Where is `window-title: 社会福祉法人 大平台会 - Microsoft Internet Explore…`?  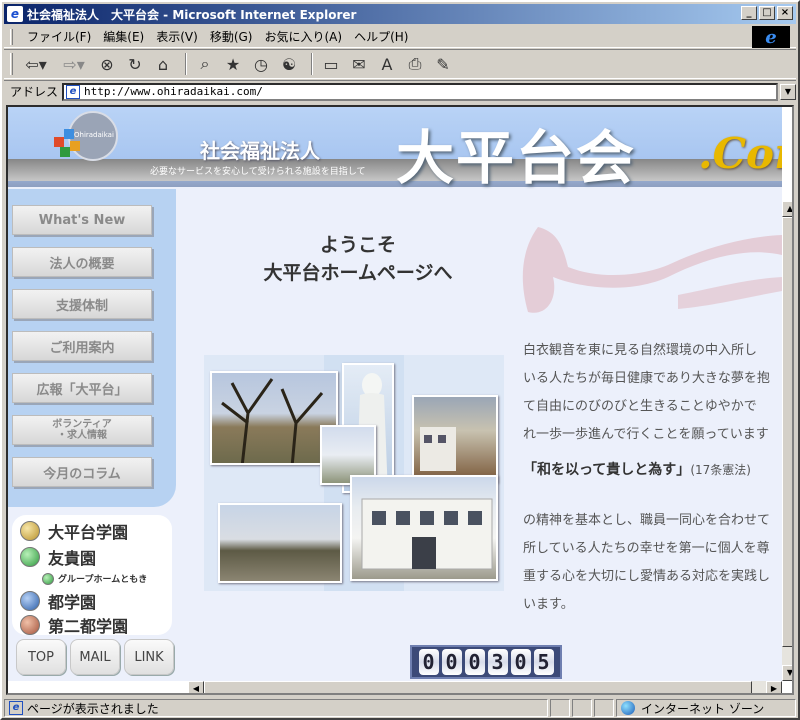 window-title: 社会福祉法人 大平台会 - Microsoft Internet Explore… is located at coordinates (192, 14).